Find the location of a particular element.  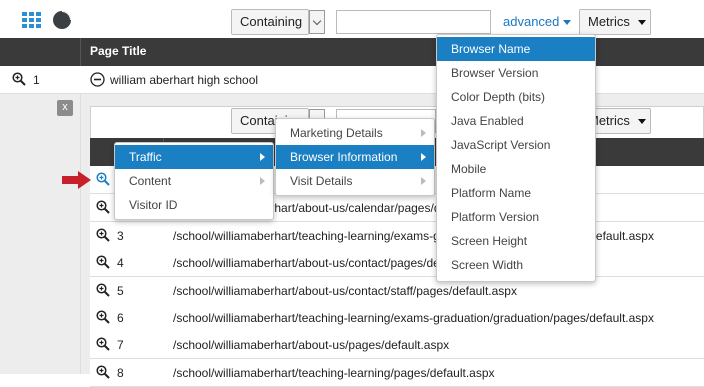

menu-item-label: Visit Details is located at coordinates (321, 181).